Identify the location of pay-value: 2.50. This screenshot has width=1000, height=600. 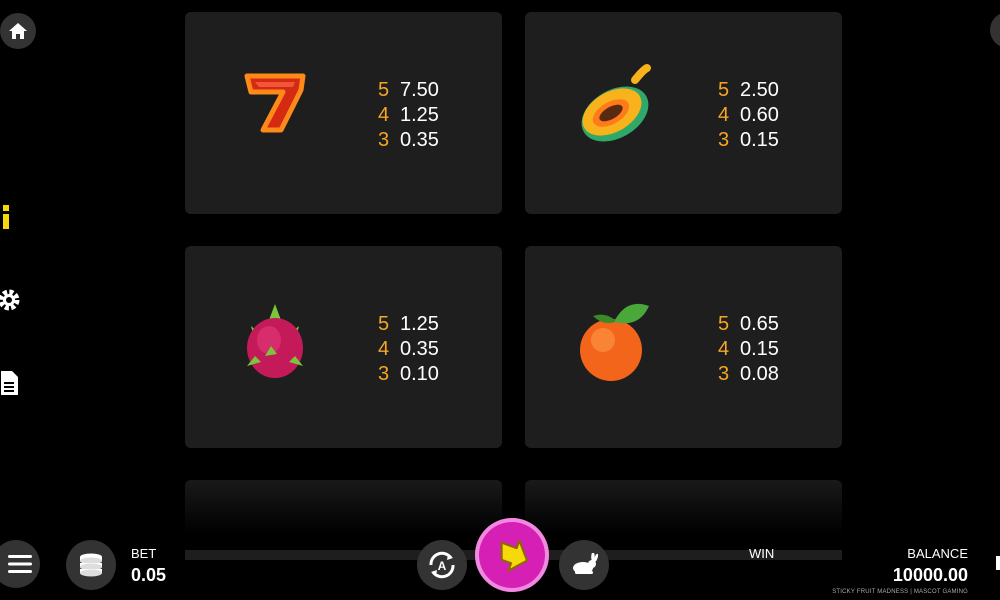
(759, 90).